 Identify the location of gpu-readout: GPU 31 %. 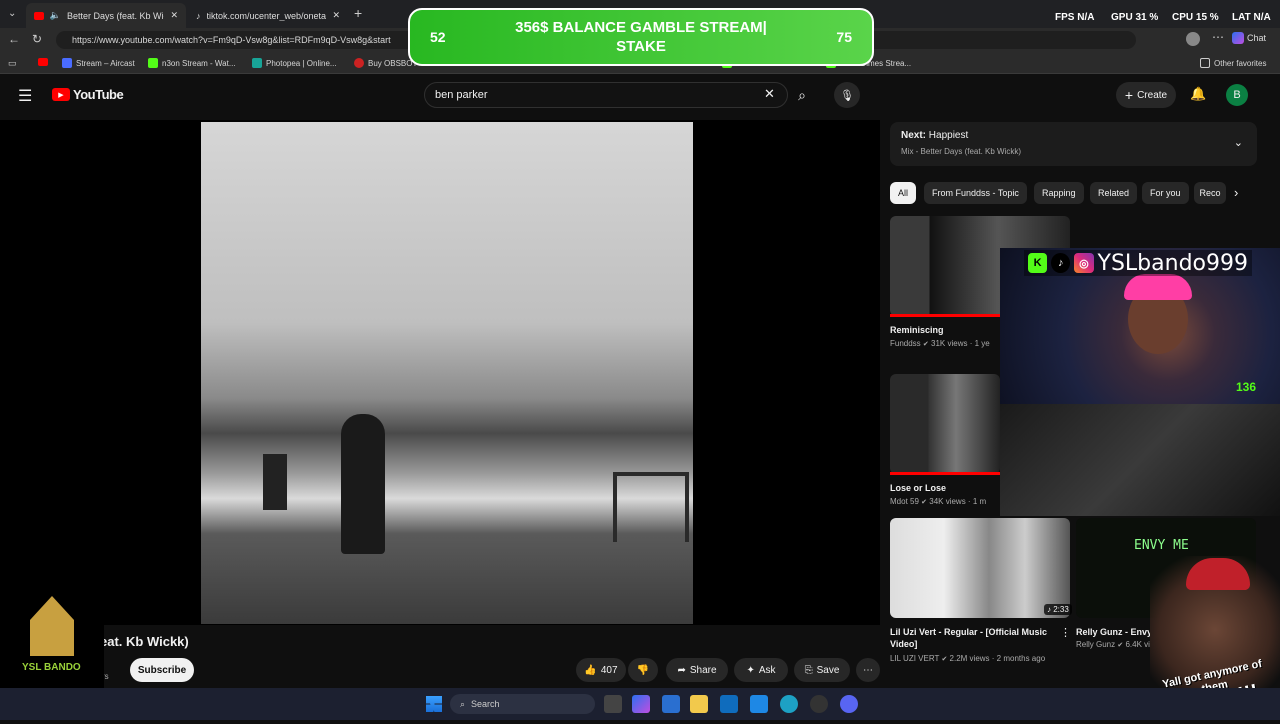
(1135, 17).